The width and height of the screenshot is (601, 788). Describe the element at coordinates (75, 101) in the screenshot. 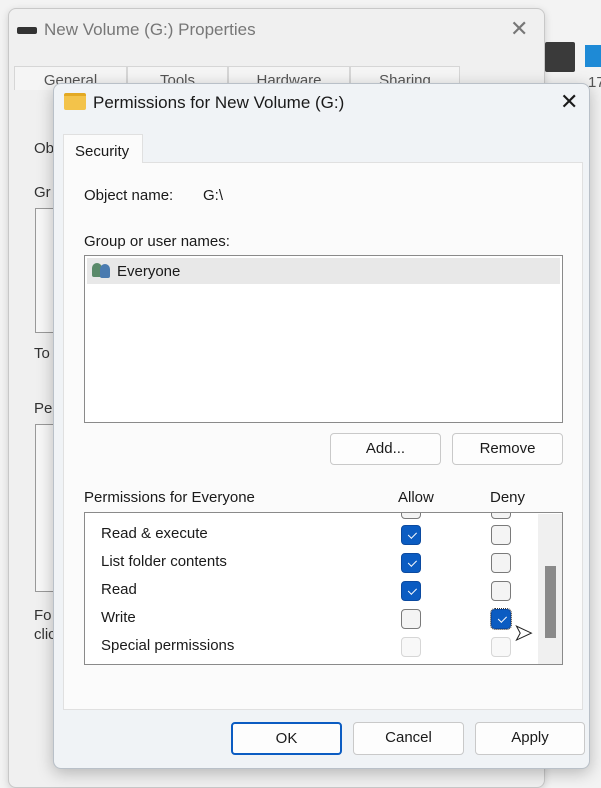

I see `folder-icon` at that location.